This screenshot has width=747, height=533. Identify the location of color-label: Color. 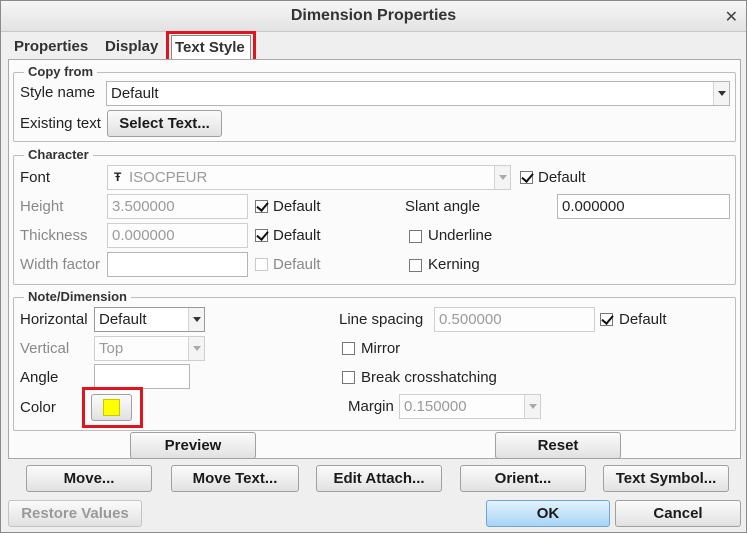
(38, 407).